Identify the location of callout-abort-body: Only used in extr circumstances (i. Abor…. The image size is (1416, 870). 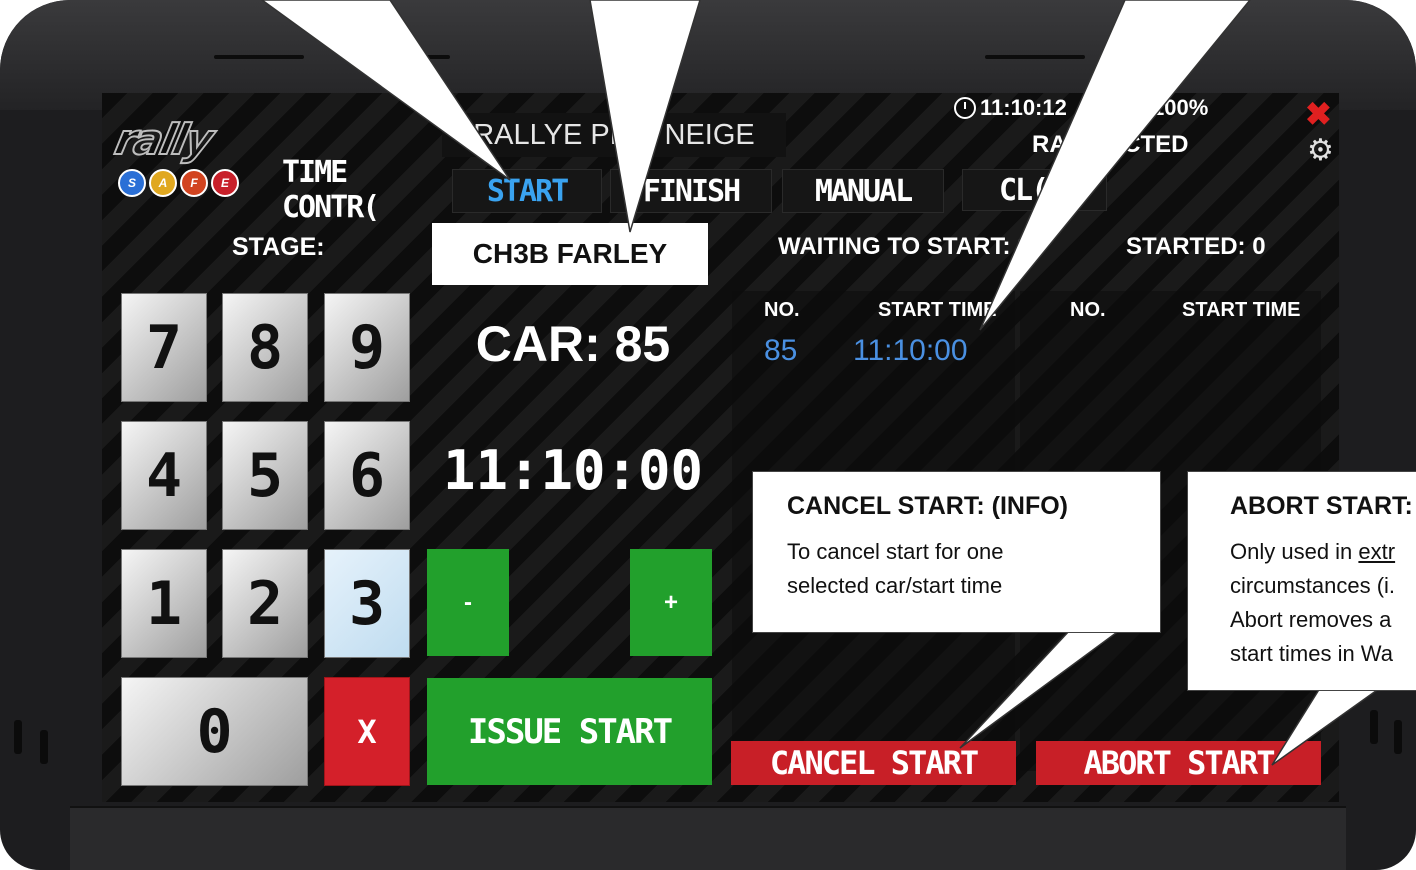
(1323, 603).